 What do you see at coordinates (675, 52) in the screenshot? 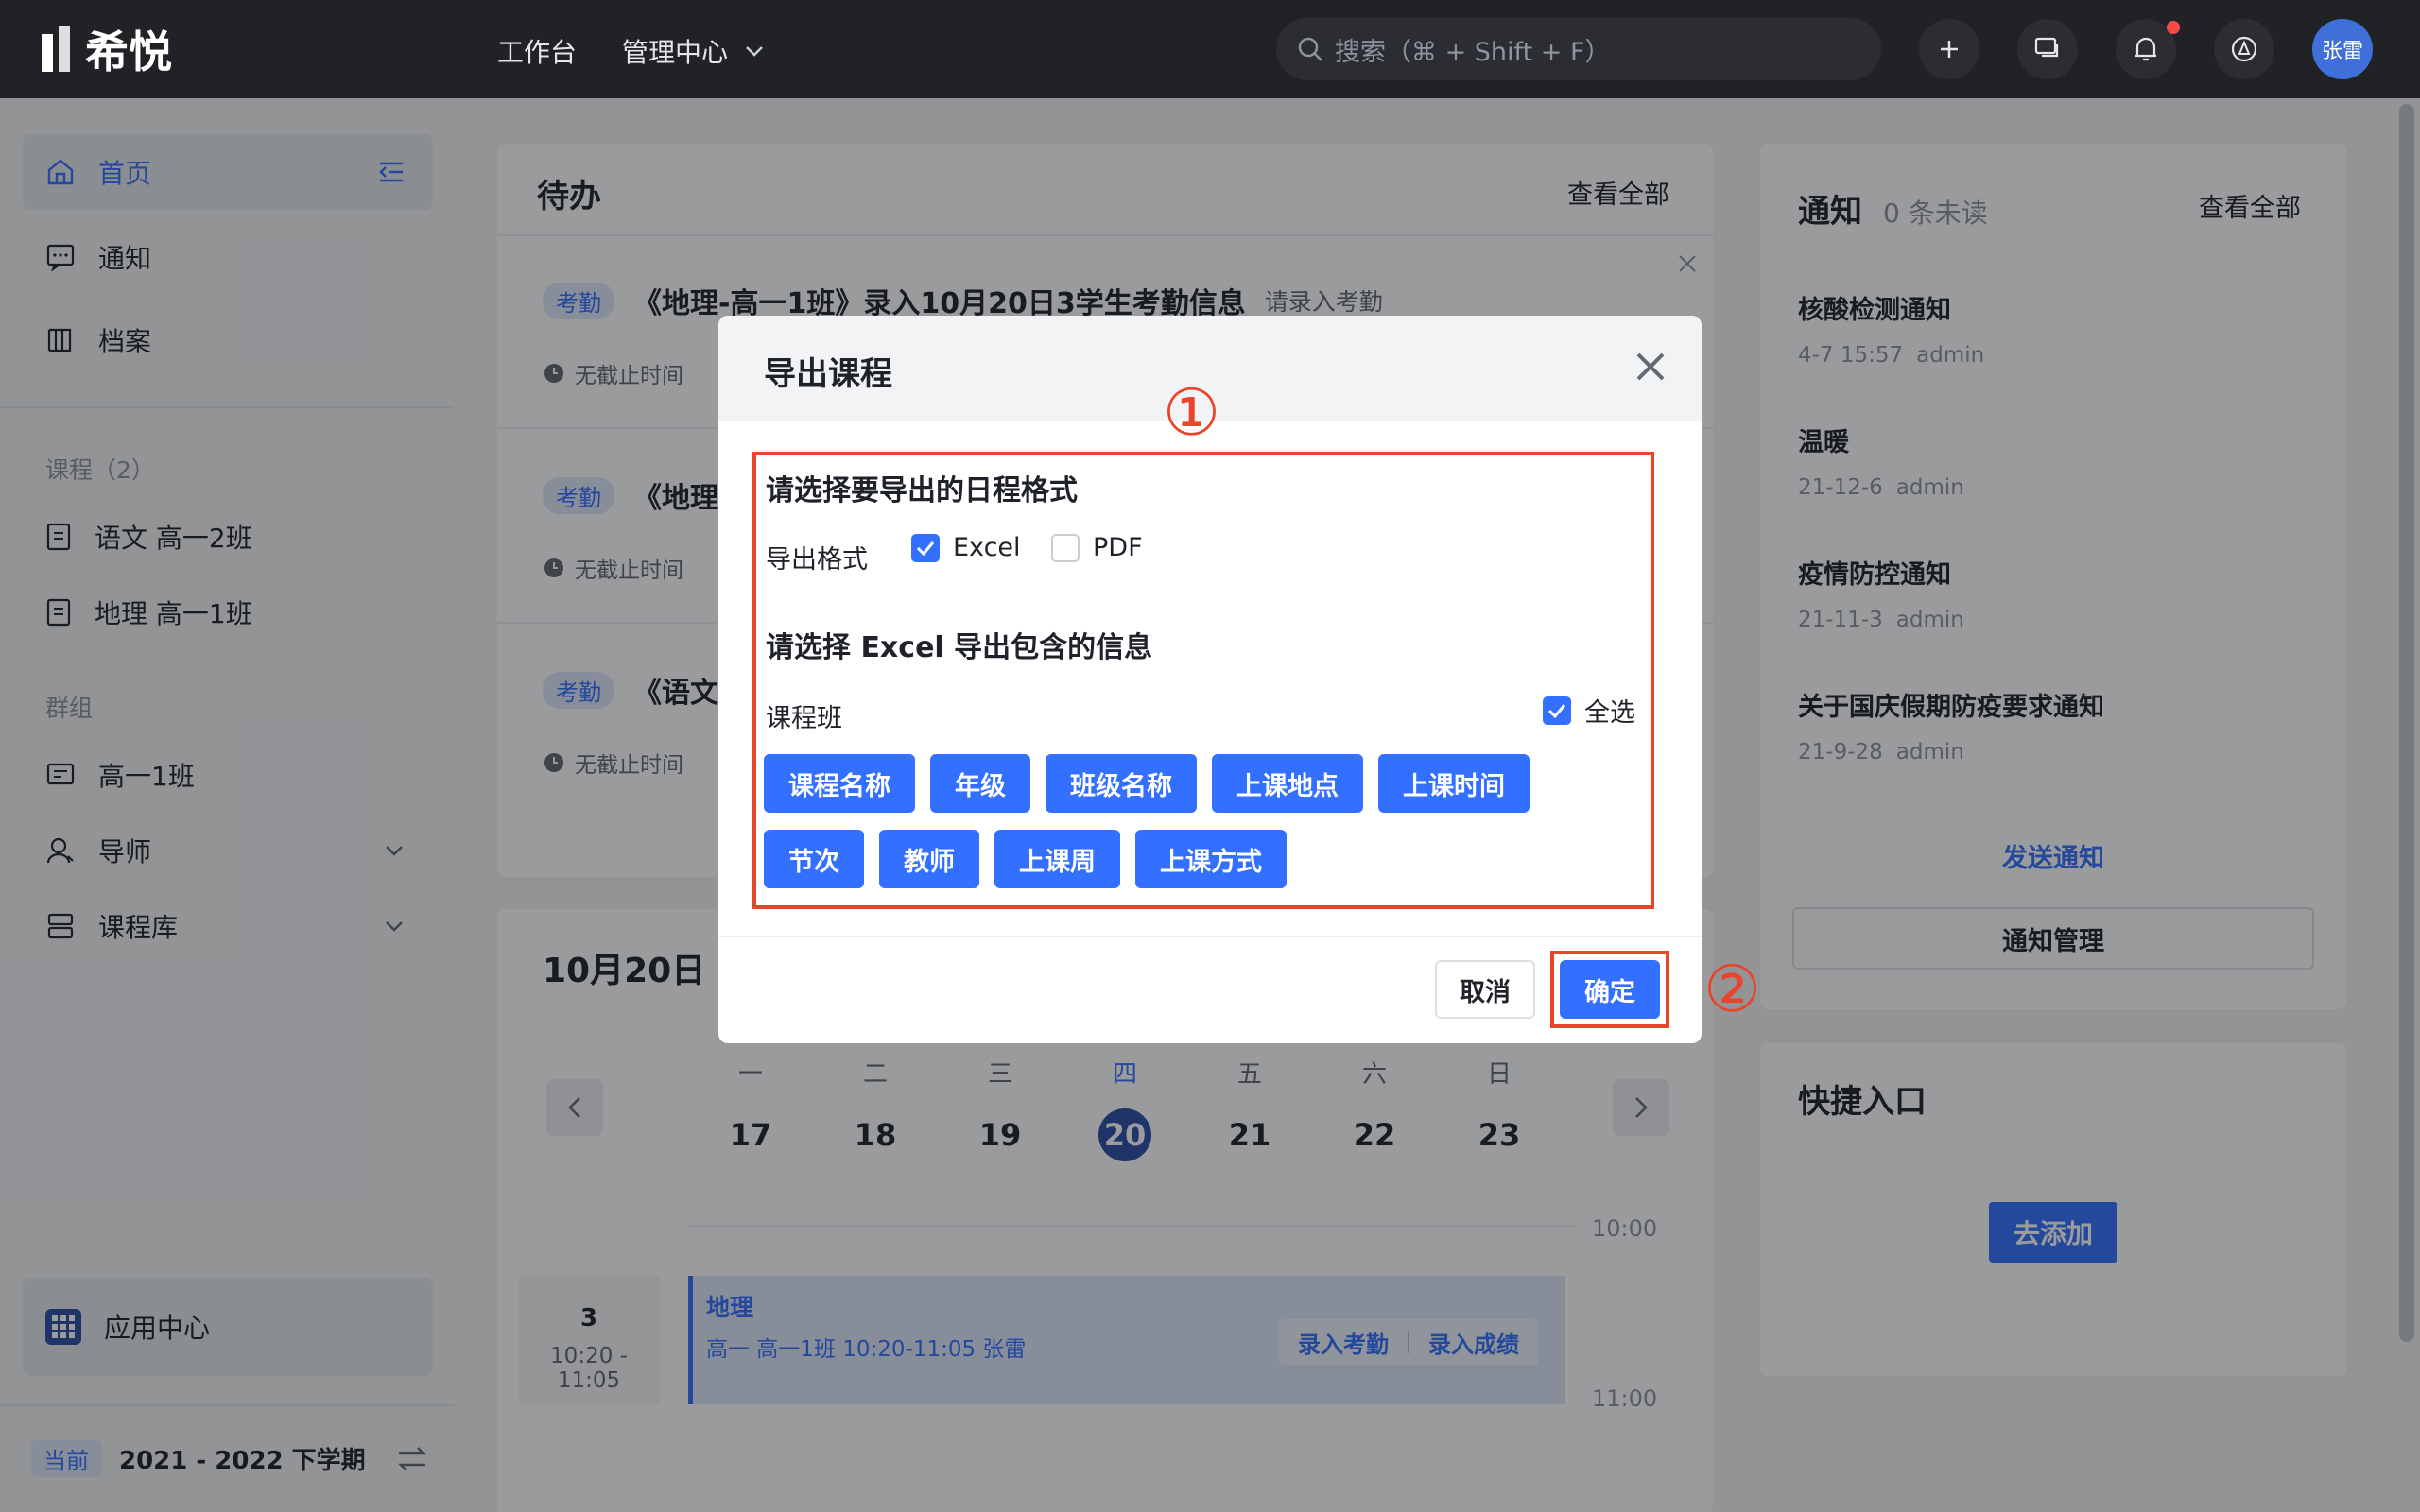
I see `nav-admin-label: 管理中心` at bounding box center [675, 52].